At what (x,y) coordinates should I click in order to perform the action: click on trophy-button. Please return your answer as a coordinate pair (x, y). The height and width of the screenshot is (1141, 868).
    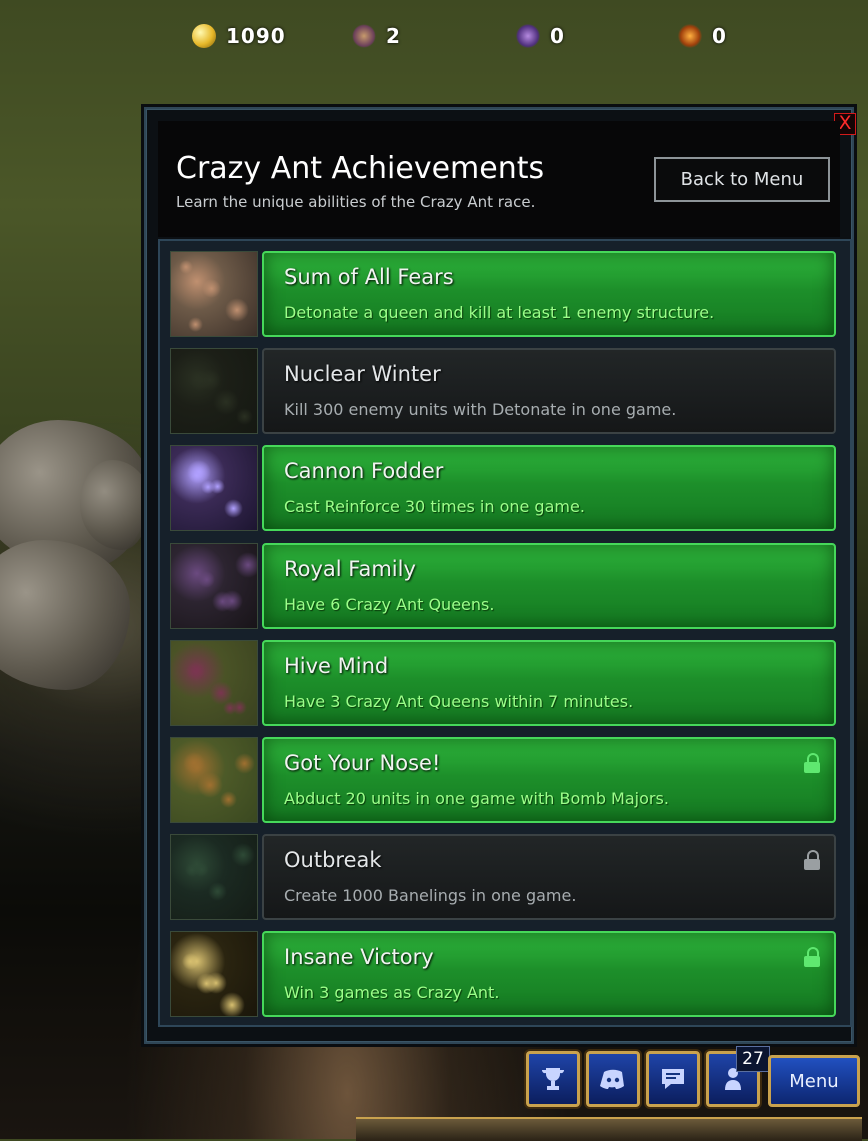
    Looking at the image, I should click on (553, 1079).